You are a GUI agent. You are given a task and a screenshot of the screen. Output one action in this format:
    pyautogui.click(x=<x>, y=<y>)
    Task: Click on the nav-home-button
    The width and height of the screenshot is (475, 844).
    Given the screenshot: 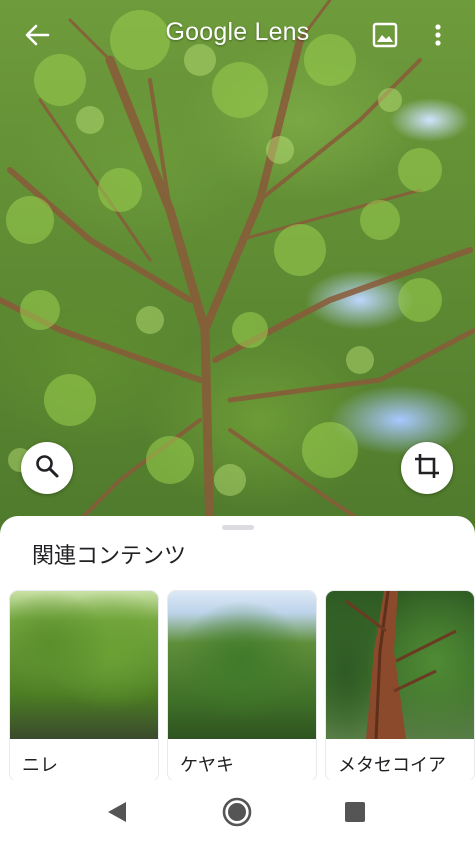 What is the action you would take?
    pyautogui.click(x=237, y=814)
    